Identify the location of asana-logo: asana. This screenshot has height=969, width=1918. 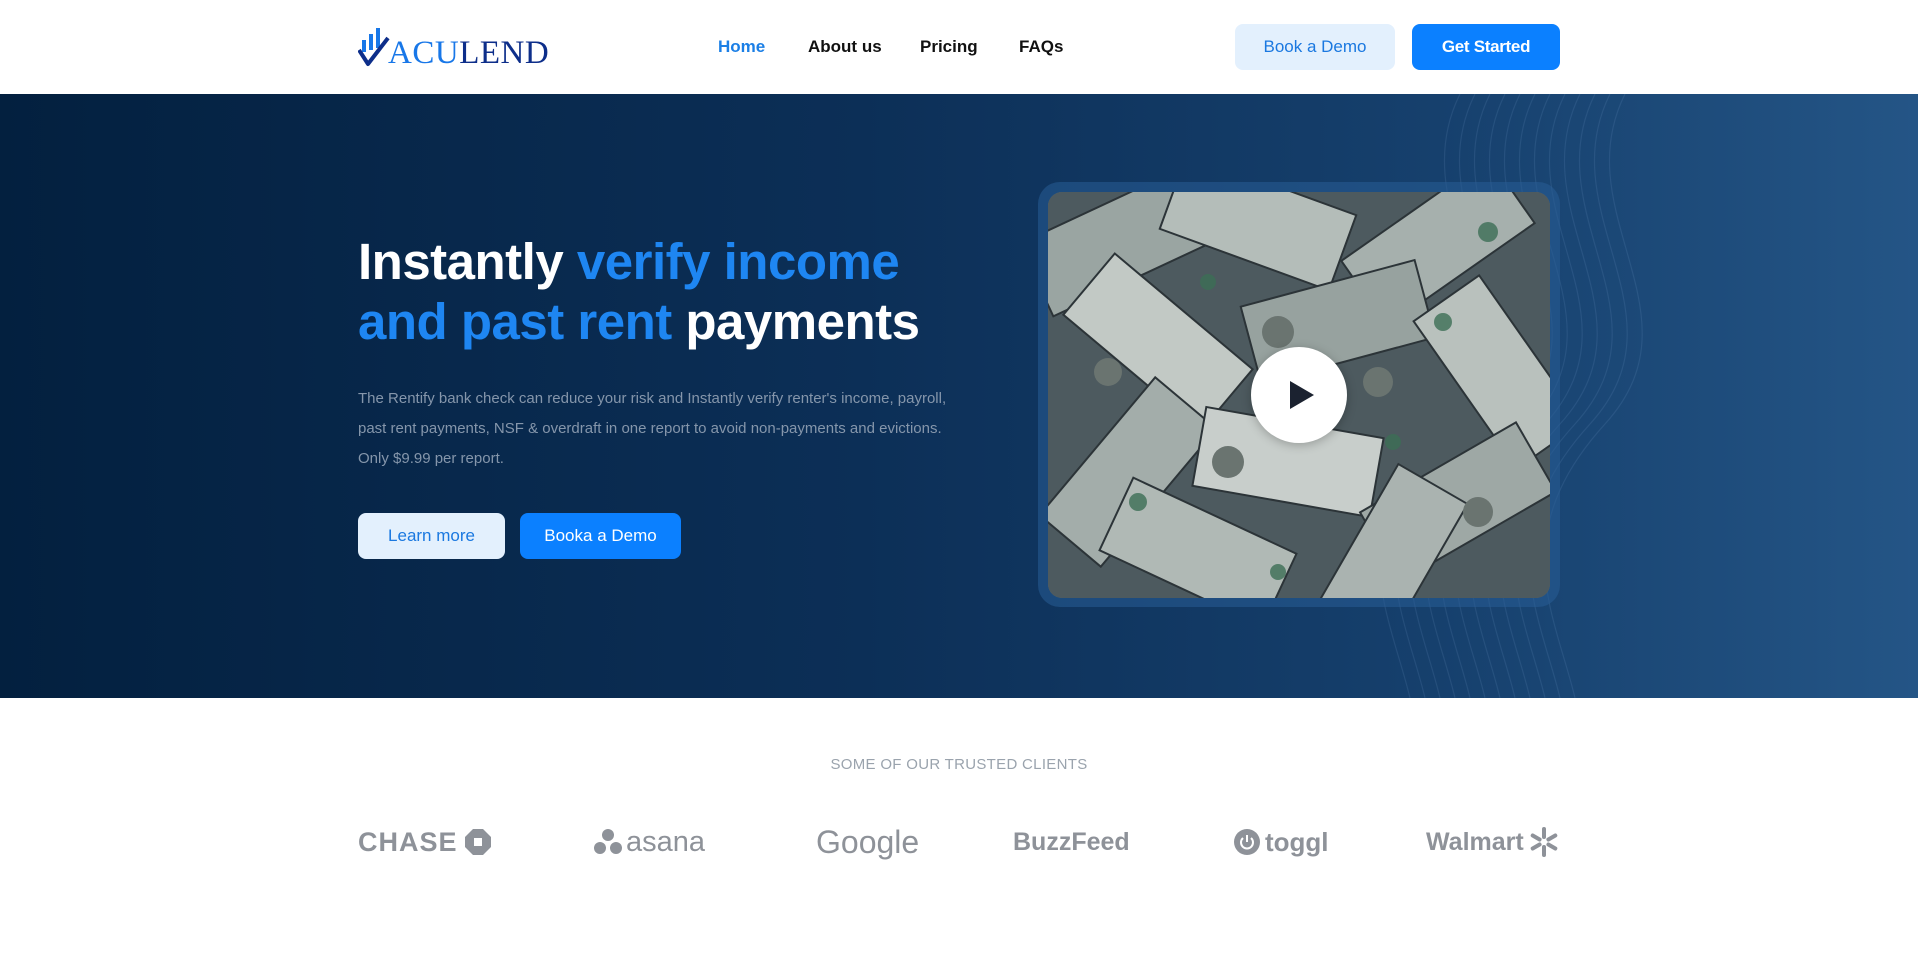
(649, 842).